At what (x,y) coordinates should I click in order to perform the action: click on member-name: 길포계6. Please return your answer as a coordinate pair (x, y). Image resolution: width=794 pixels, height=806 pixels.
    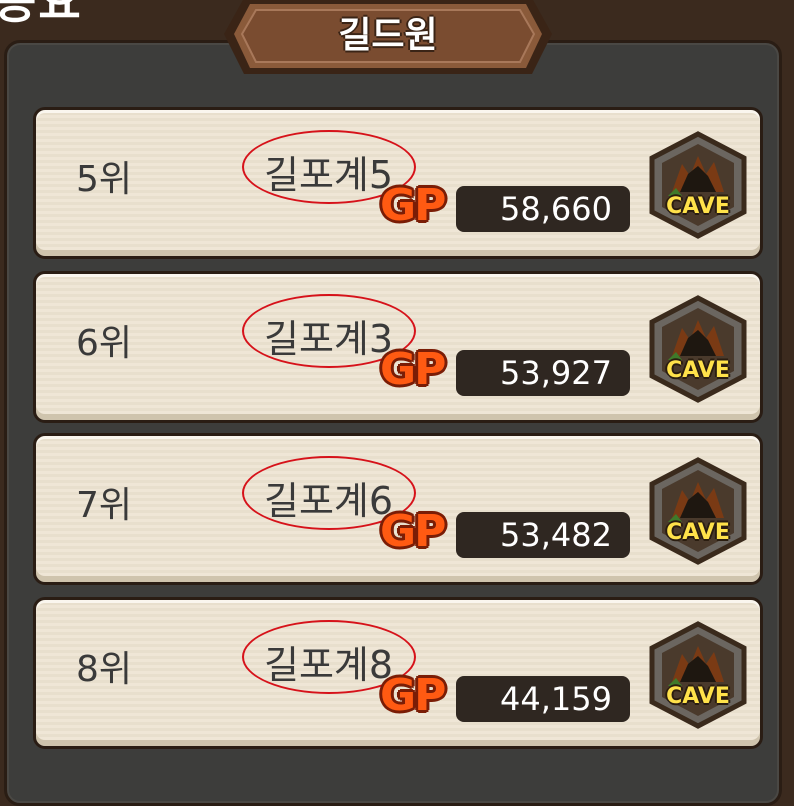
    Looking at the image, I should click on (329, 501).